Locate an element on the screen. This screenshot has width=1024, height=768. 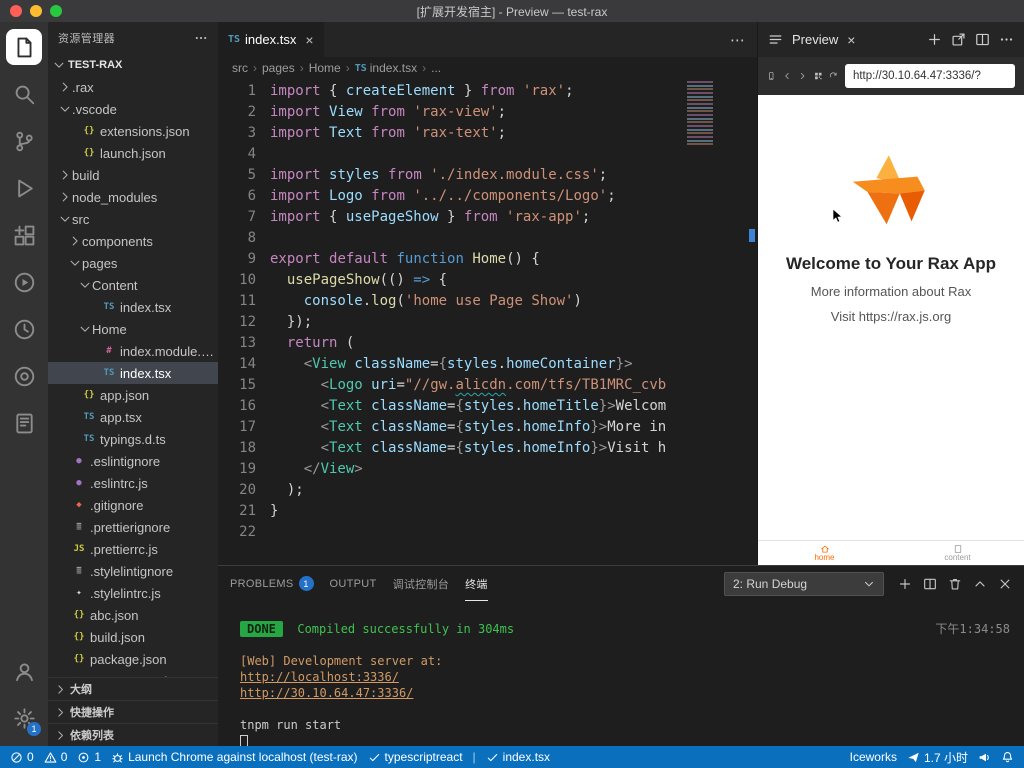
tree-item: {} app.json is located at coordinates (133, 395).